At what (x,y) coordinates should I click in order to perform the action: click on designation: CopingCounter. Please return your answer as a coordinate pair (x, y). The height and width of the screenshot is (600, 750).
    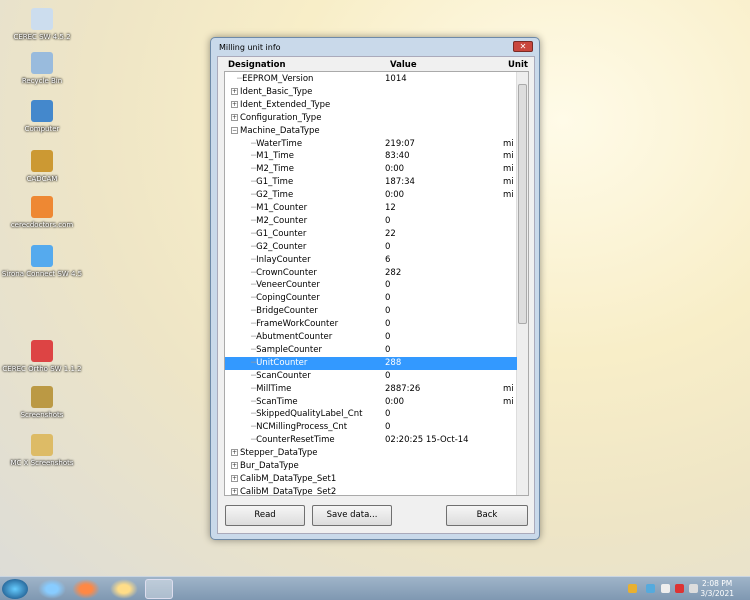
    Looking at the image, I should click on (288, 298).